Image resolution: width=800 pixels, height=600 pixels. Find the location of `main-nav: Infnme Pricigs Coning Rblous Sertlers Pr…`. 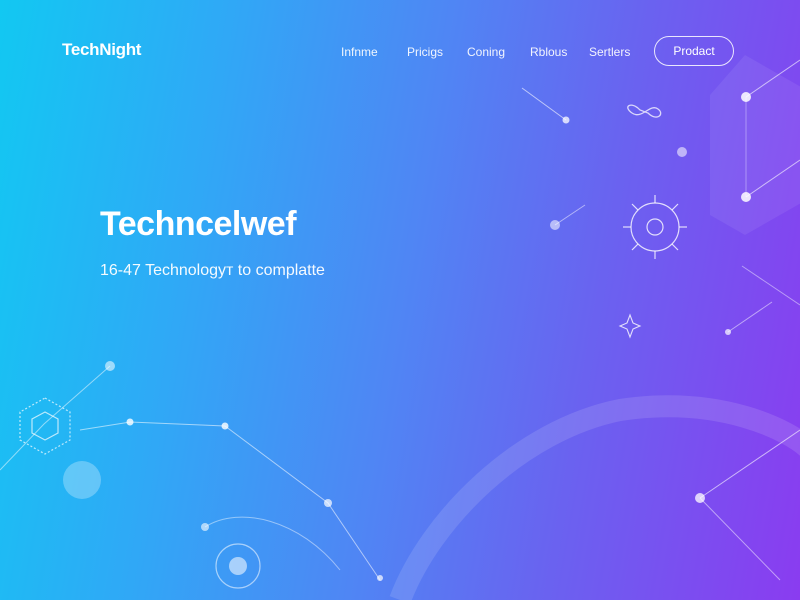

main-nav: Infnme Pricigs Coning Rblous Sertlers Pr… is located at coordinates (400, 51).